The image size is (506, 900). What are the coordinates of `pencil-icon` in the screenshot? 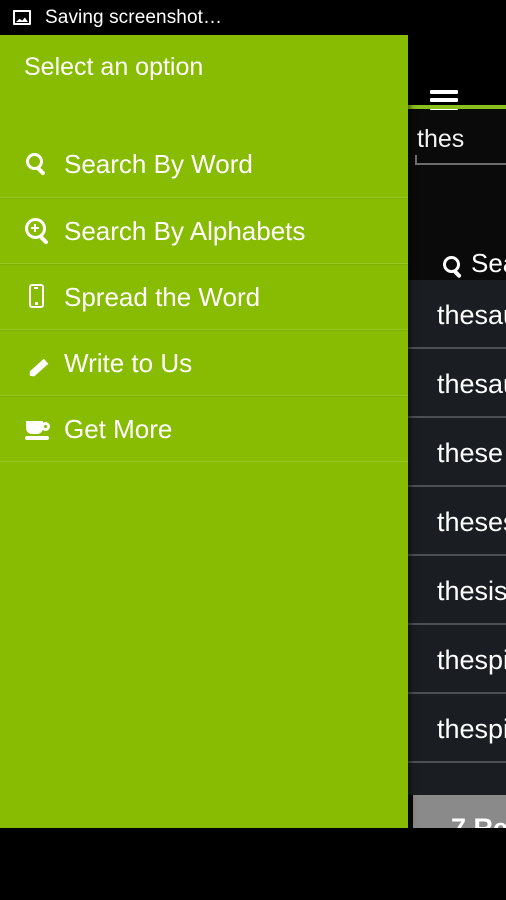 It's located at (39, 364).